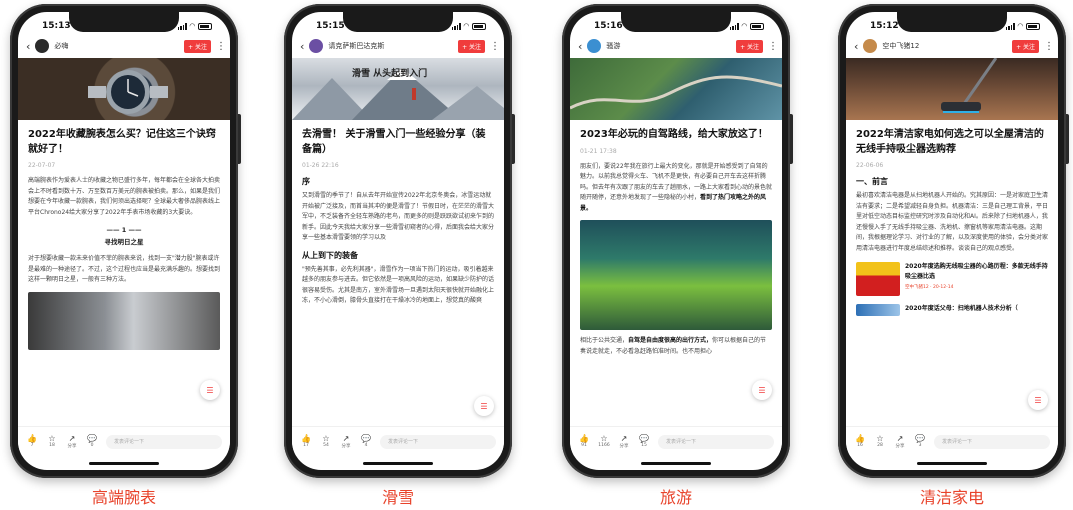  What do you see at coordinates (124, 320) in the screenshot?
I see `inline-image-watch` at bounding box center [124, 320].